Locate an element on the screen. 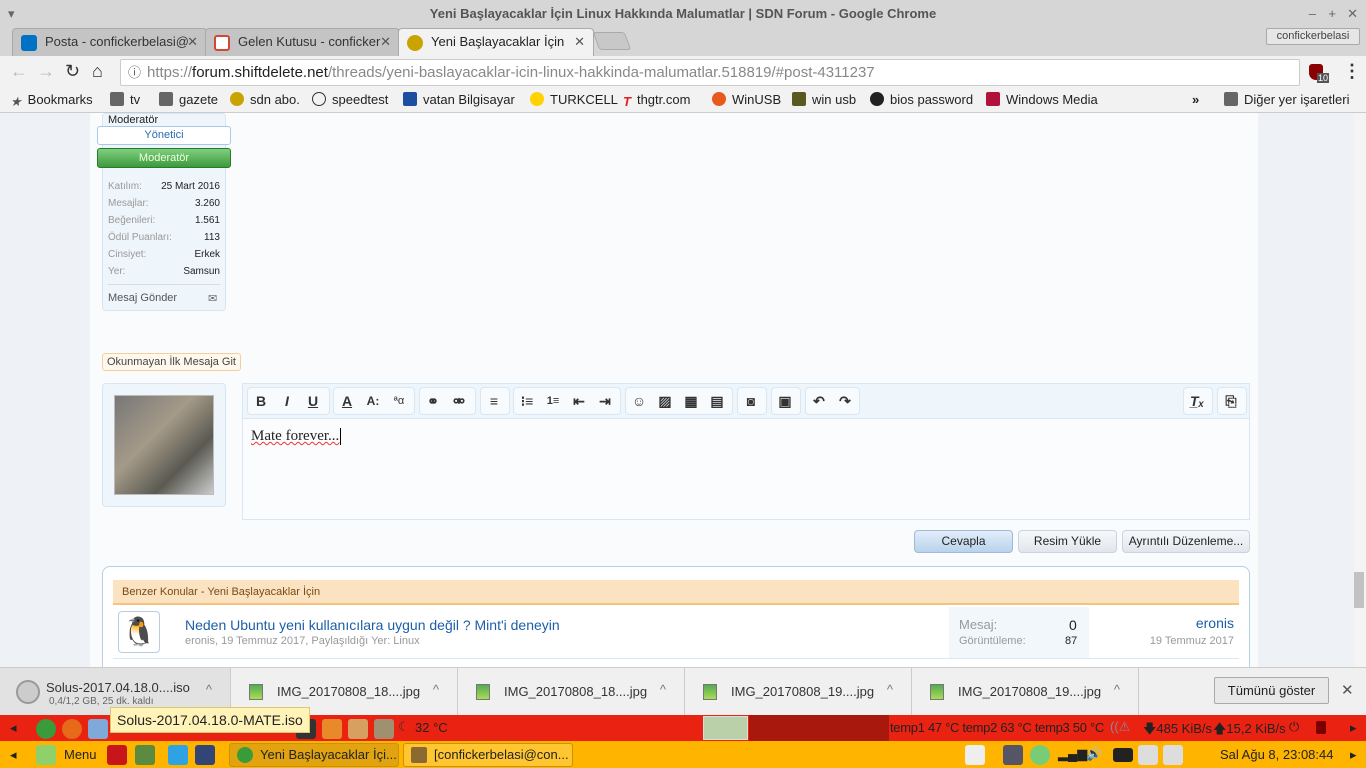  mint-menu-icon is located at coordinates (46, 755).